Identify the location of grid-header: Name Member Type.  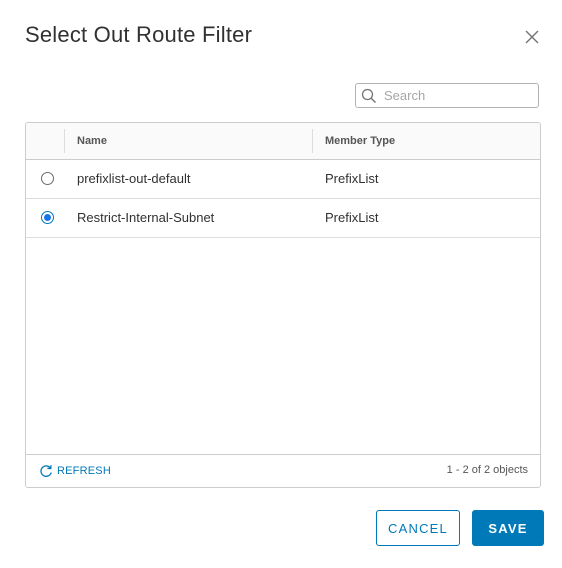
(283, 141).